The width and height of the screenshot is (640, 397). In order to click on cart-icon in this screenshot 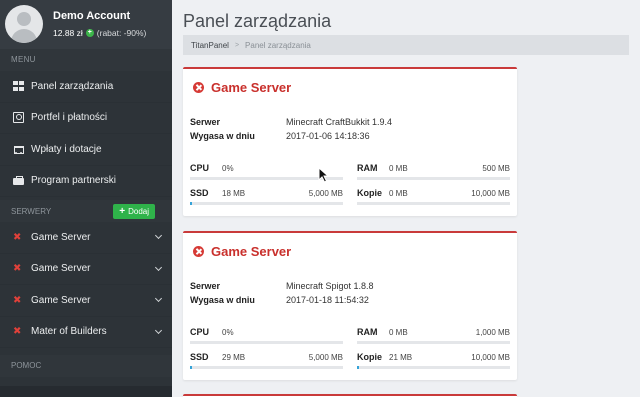, I will do `click(18, 149)`.